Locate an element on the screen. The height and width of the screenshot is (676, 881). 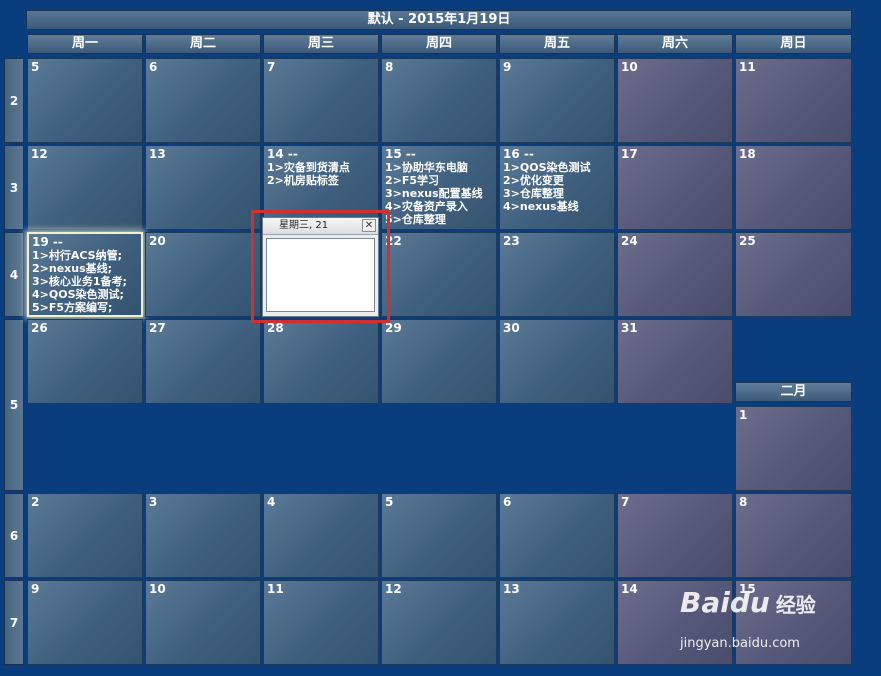
highlight-annotation is located at coordinates (320, 266).